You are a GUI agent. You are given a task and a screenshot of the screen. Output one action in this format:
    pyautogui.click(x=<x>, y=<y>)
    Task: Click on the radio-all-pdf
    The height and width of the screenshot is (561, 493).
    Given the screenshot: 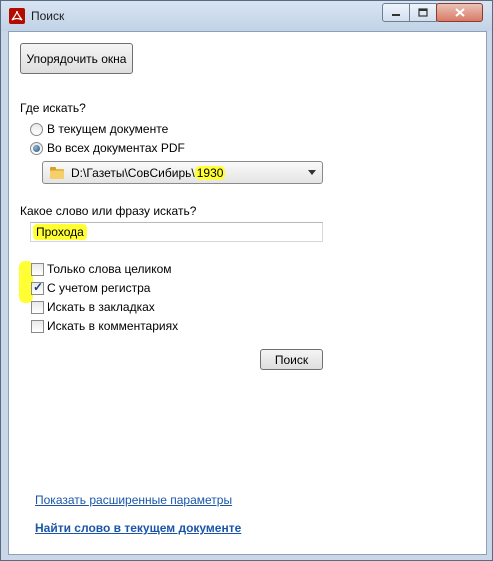 What is the action you would take?
    pyautogui.click(x=36, y=148)
    